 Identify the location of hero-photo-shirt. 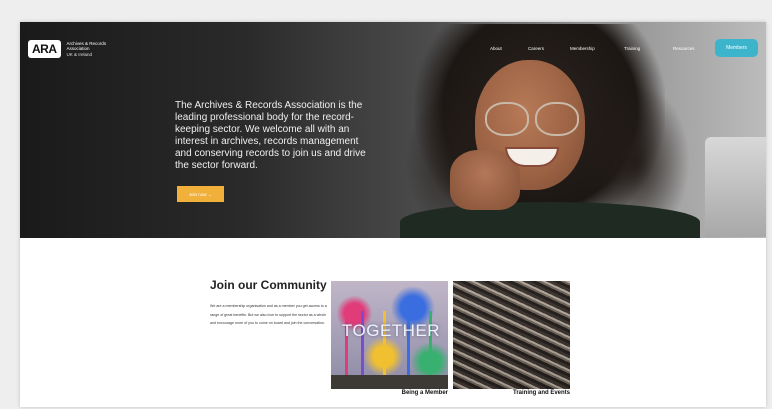
(550, 220).